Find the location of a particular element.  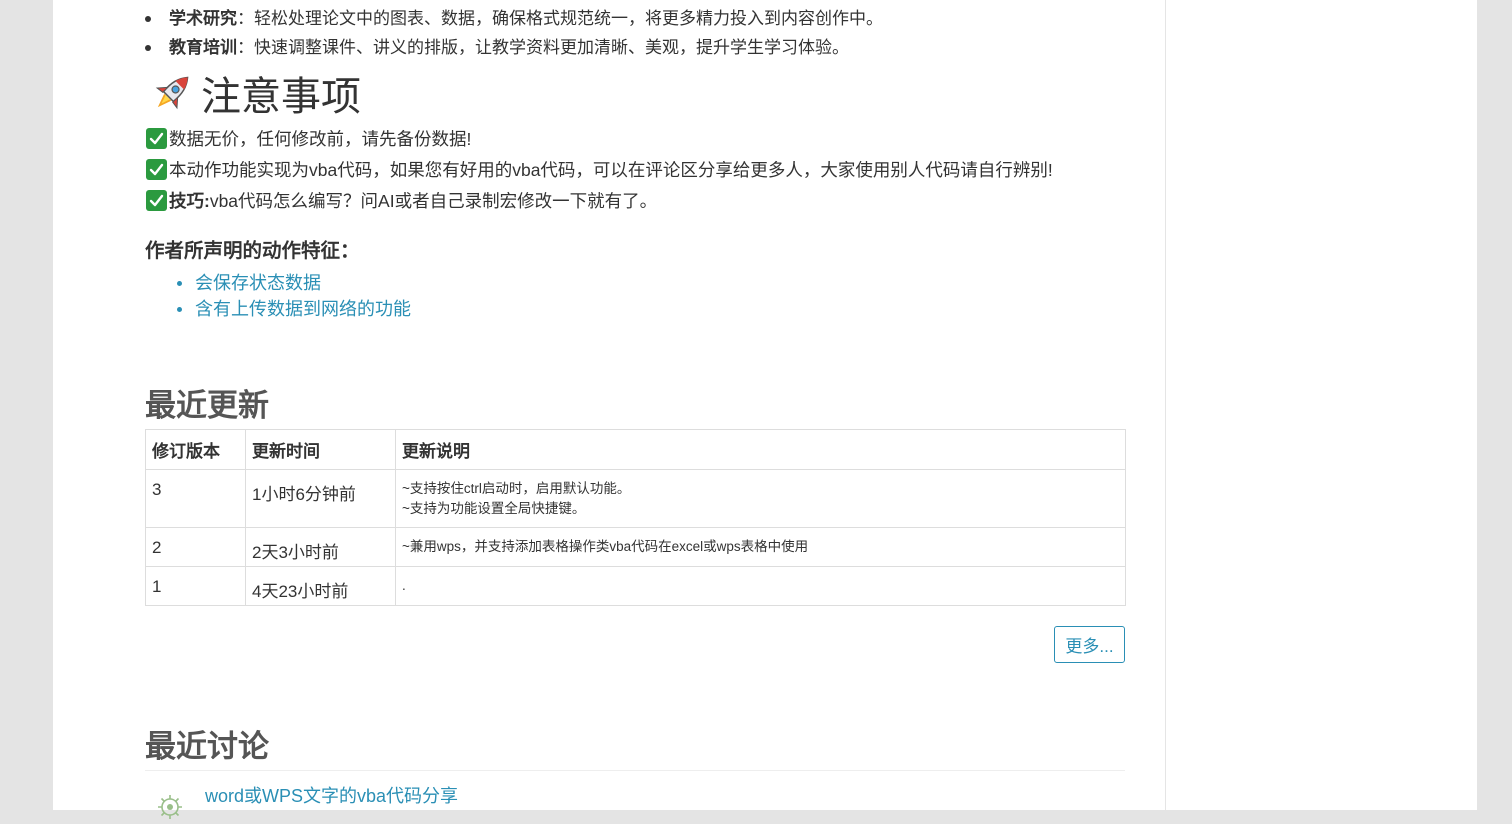

recent-discussions-title: 最近讨论 is located at coordinates (207, 746).